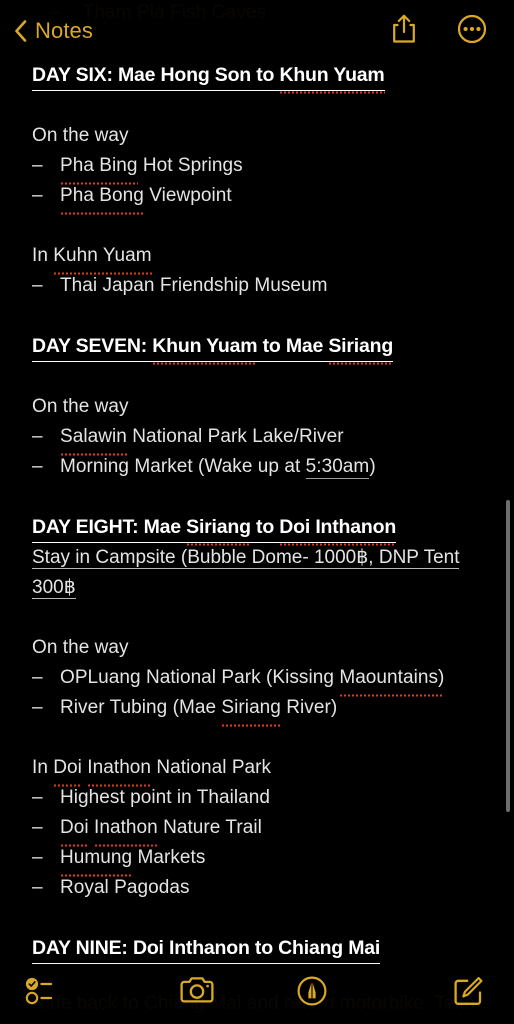 Image resolution: width=514 pixels, height=1024 pixels. I want to click on list-item: – Humung Markets, so click(258, 860).